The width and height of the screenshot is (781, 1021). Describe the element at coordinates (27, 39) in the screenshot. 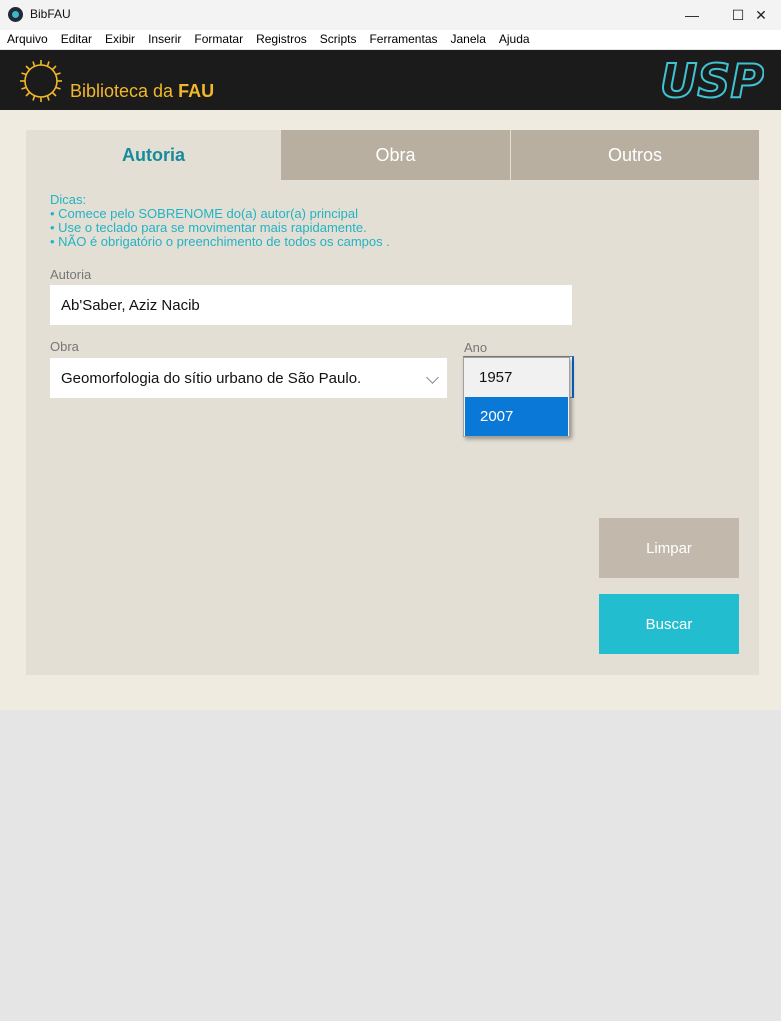

I see `menu-arquivo: Arquivo` at that location.